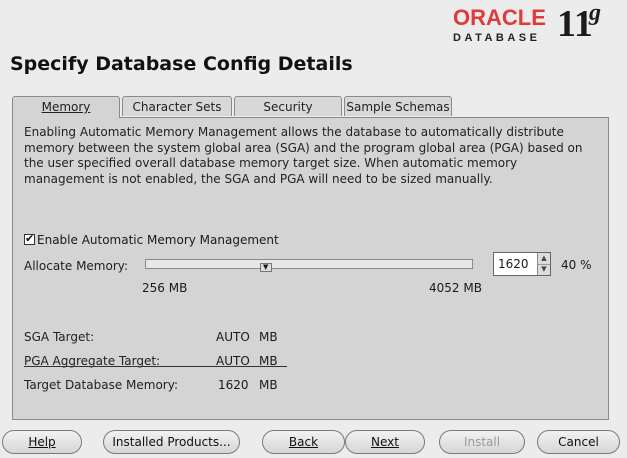 Image resolution: width=627 pixels, height=458 pixels. I want to click on target-db-memory-label: Target Database Memory:, so click(101, 385).